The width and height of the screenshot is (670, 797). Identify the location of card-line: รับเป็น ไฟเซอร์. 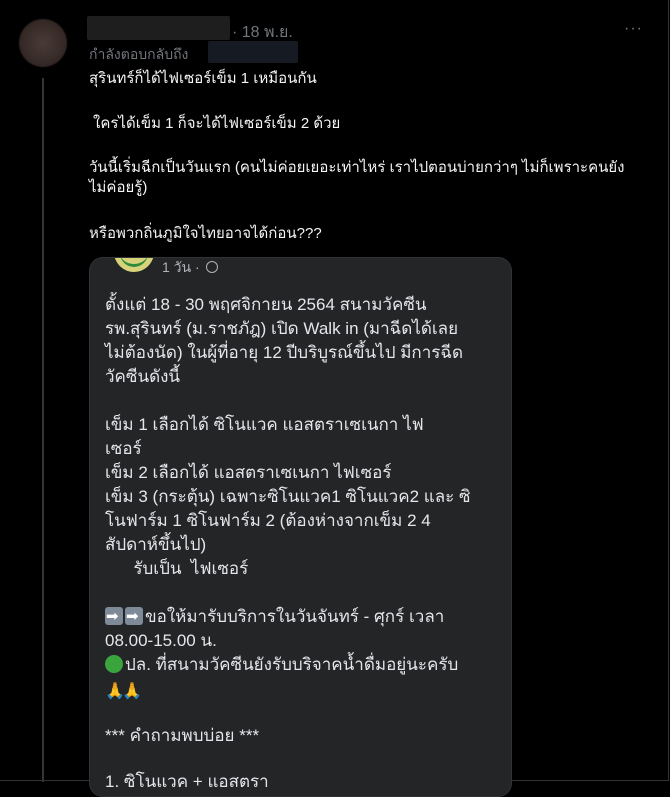
(177, 568).